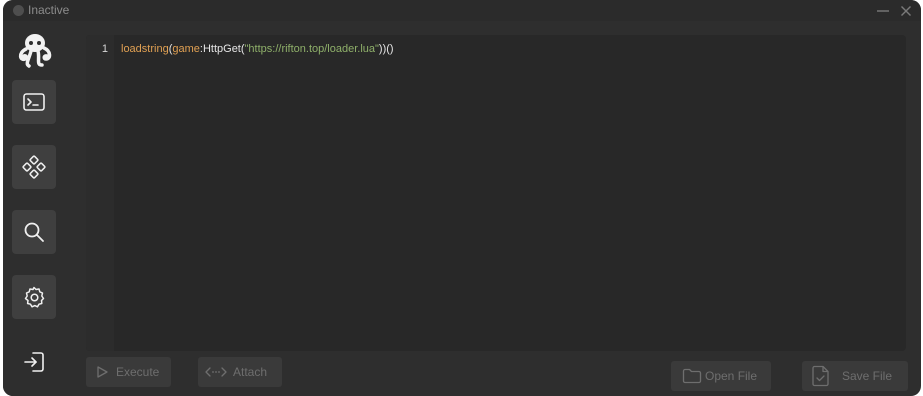 This screenshot has height=396, width=923. Describe the element at coordinates (692, 376) in the screenshot. I see `folder-icon` at that location.